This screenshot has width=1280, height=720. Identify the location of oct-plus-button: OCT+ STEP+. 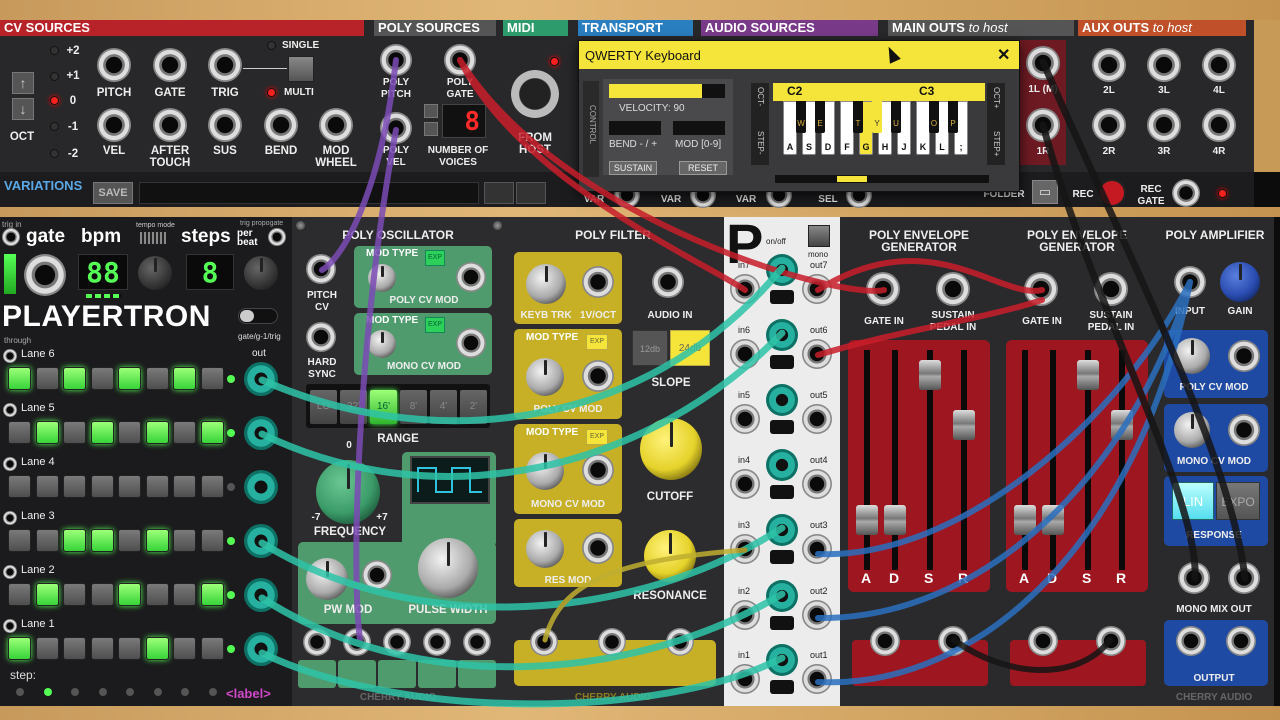
(996, 124).